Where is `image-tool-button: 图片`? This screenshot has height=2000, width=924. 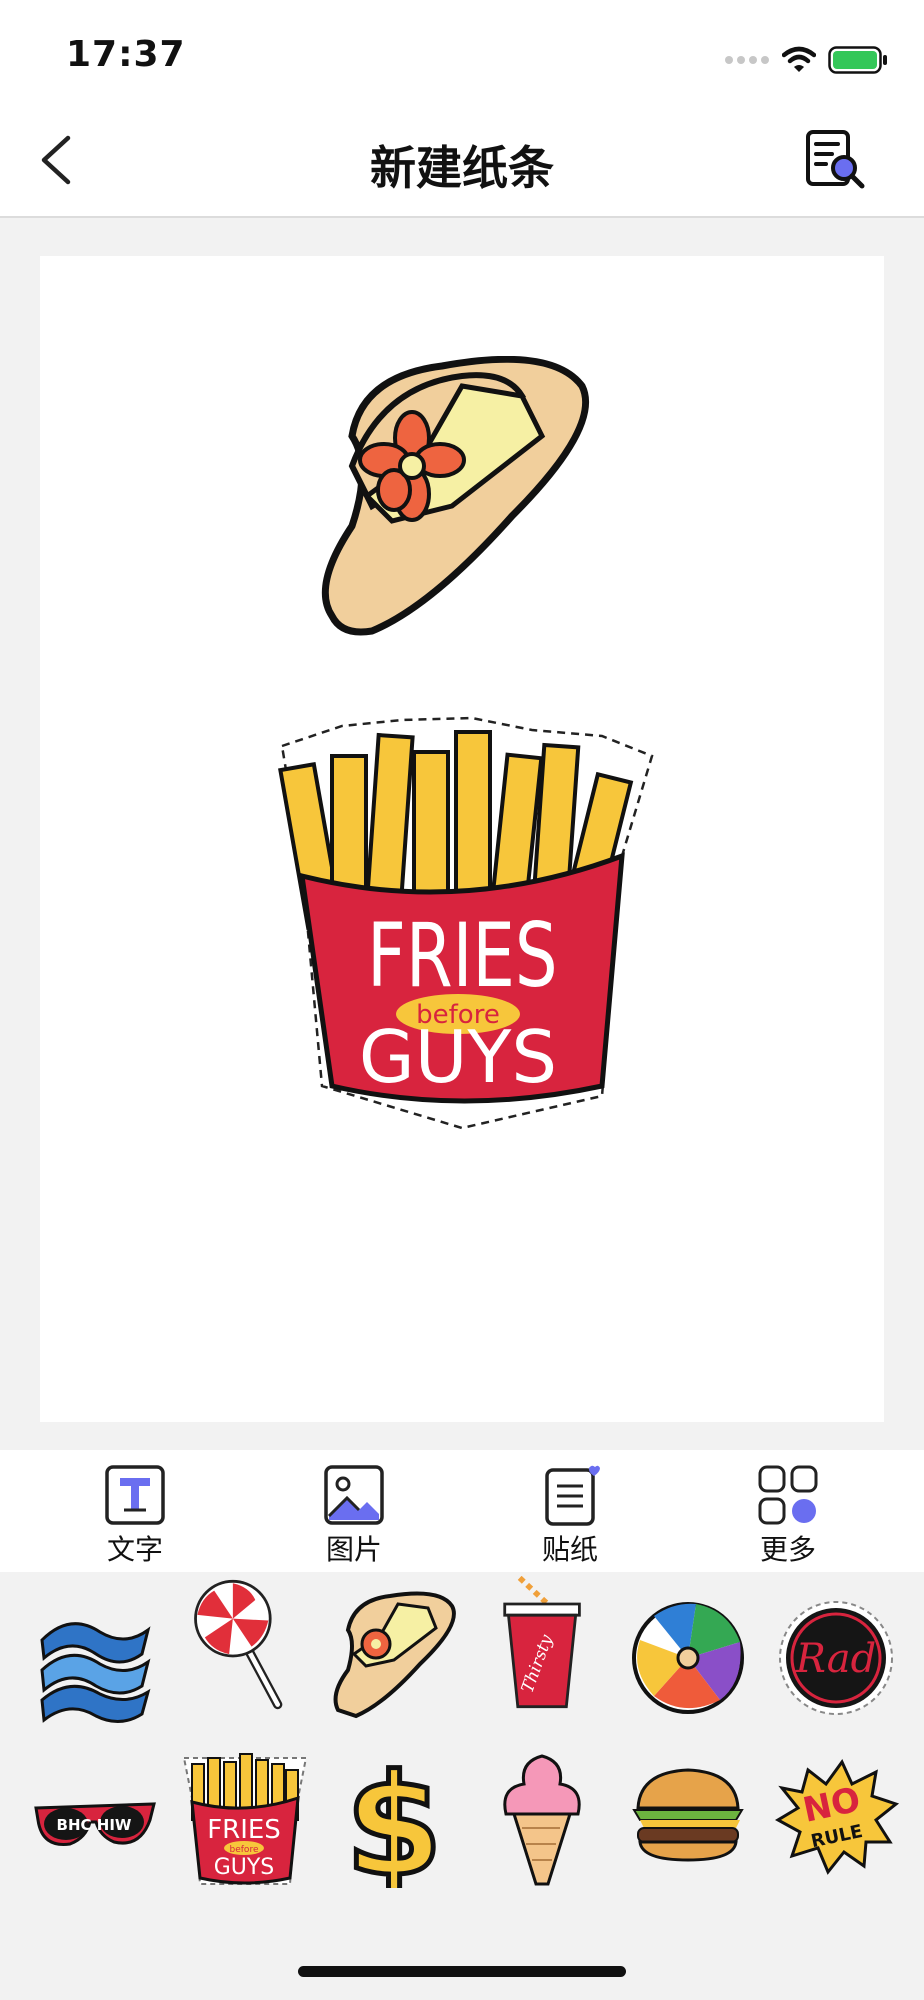
image-tool-button: 图片 is located at coordinates (354, 1516).